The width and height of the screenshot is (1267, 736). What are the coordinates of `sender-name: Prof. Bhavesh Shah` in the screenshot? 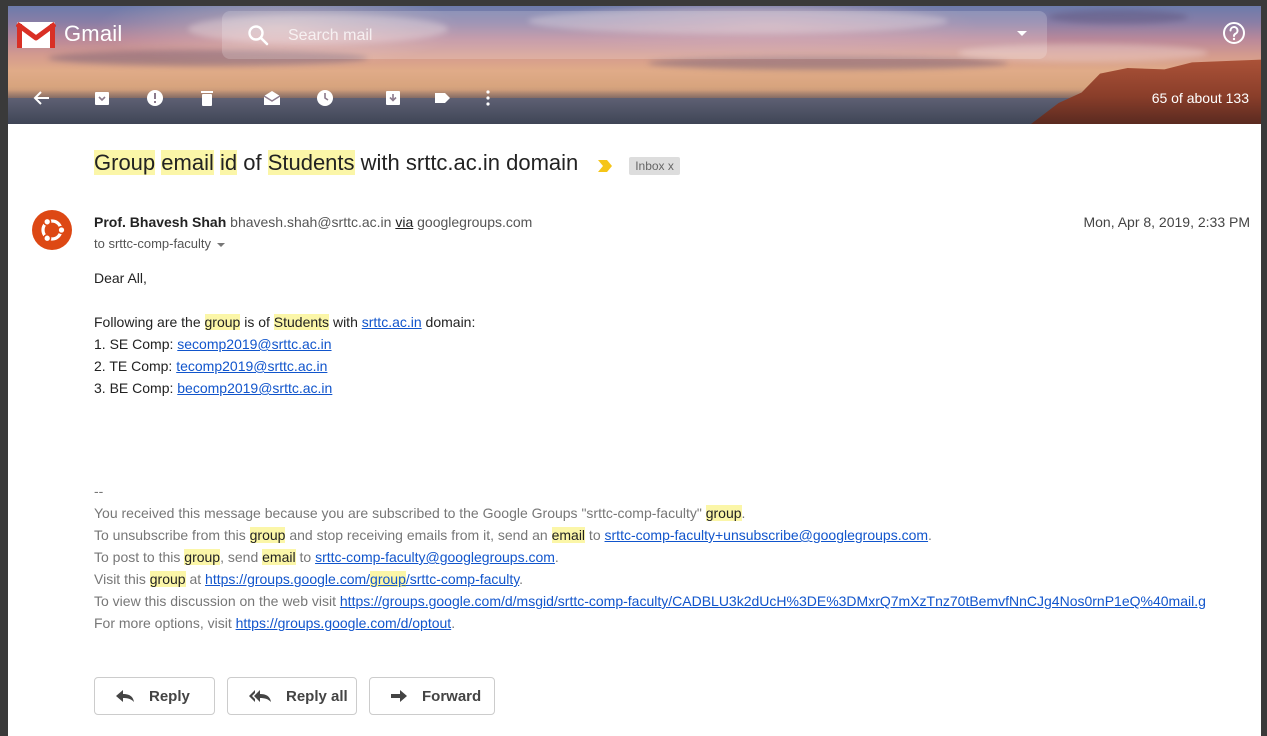 It's located at (160, 222).